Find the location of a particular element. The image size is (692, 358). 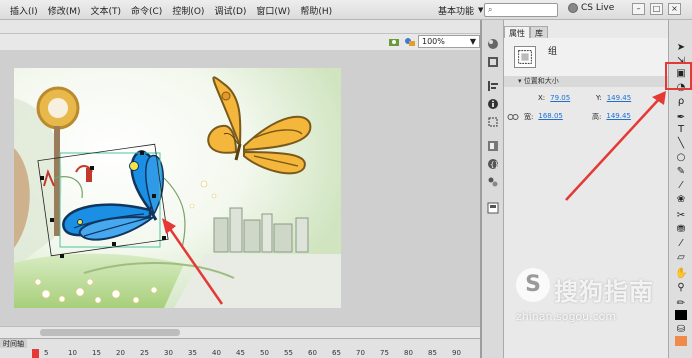

document-tab-bar is located at coordinates (241, 27).